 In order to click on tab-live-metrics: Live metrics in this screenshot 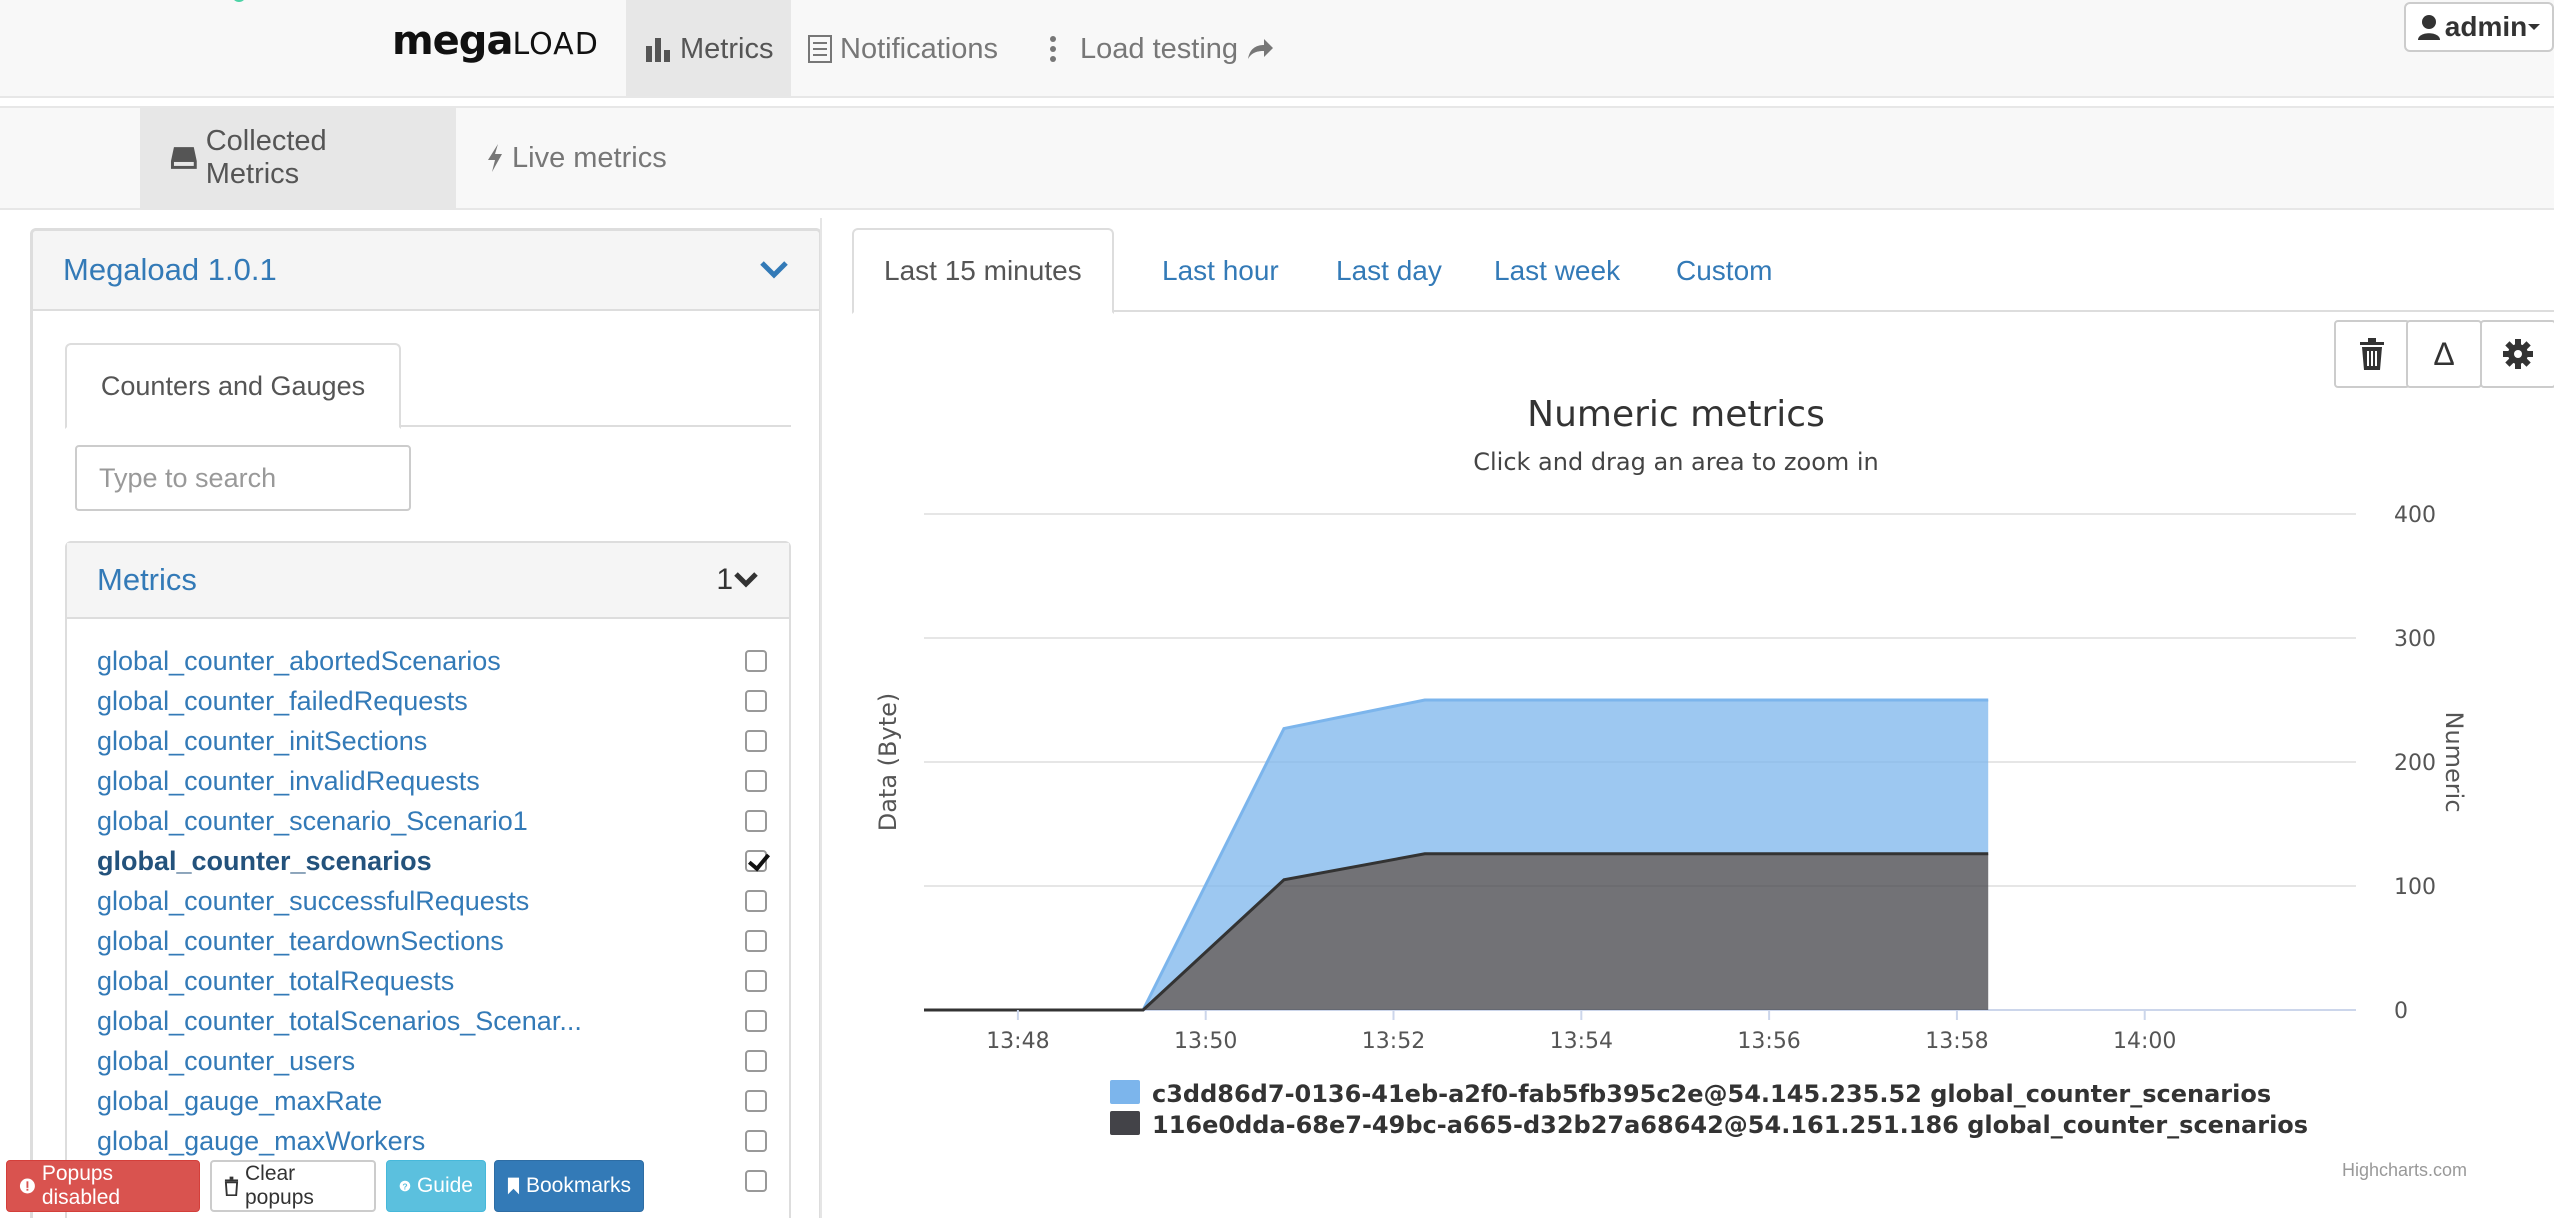, I will do `click(576, 158)`.